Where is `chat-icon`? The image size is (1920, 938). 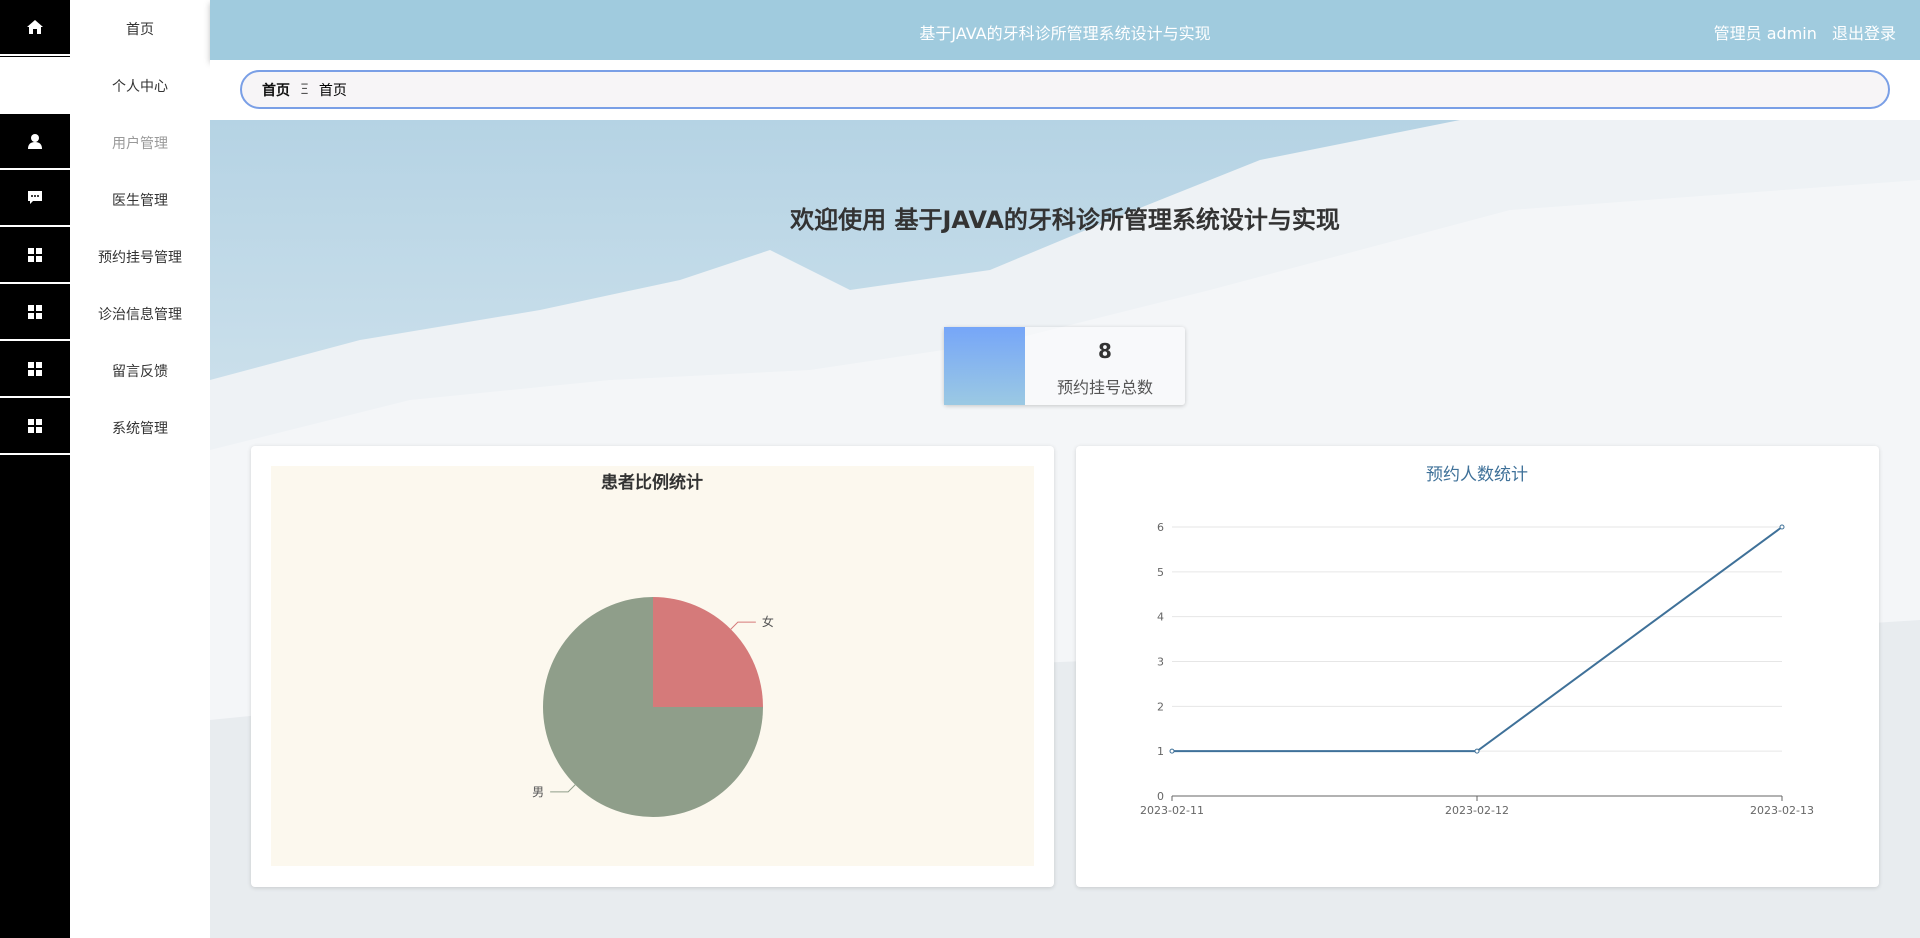
chat-icon is located at coordinates (35, 199).